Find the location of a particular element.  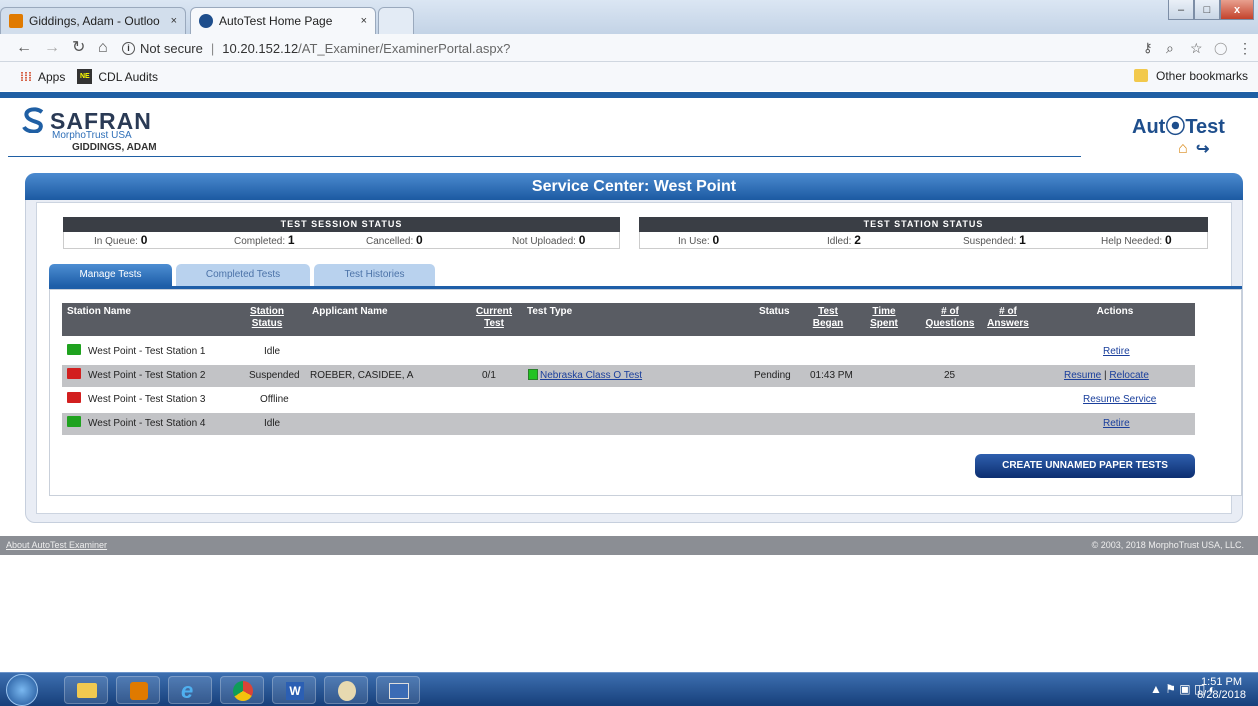

stat-cancelled: Cancelled: 0 is located at coordinates (394, 240).